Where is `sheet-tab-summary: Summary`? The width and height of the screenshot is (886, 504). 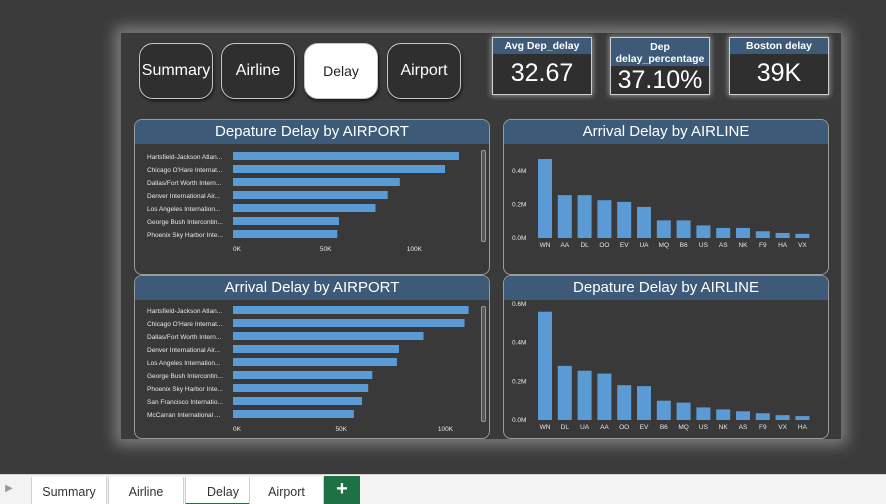 sheet-tab-summary: Summary is located at coordinates (69, 490).